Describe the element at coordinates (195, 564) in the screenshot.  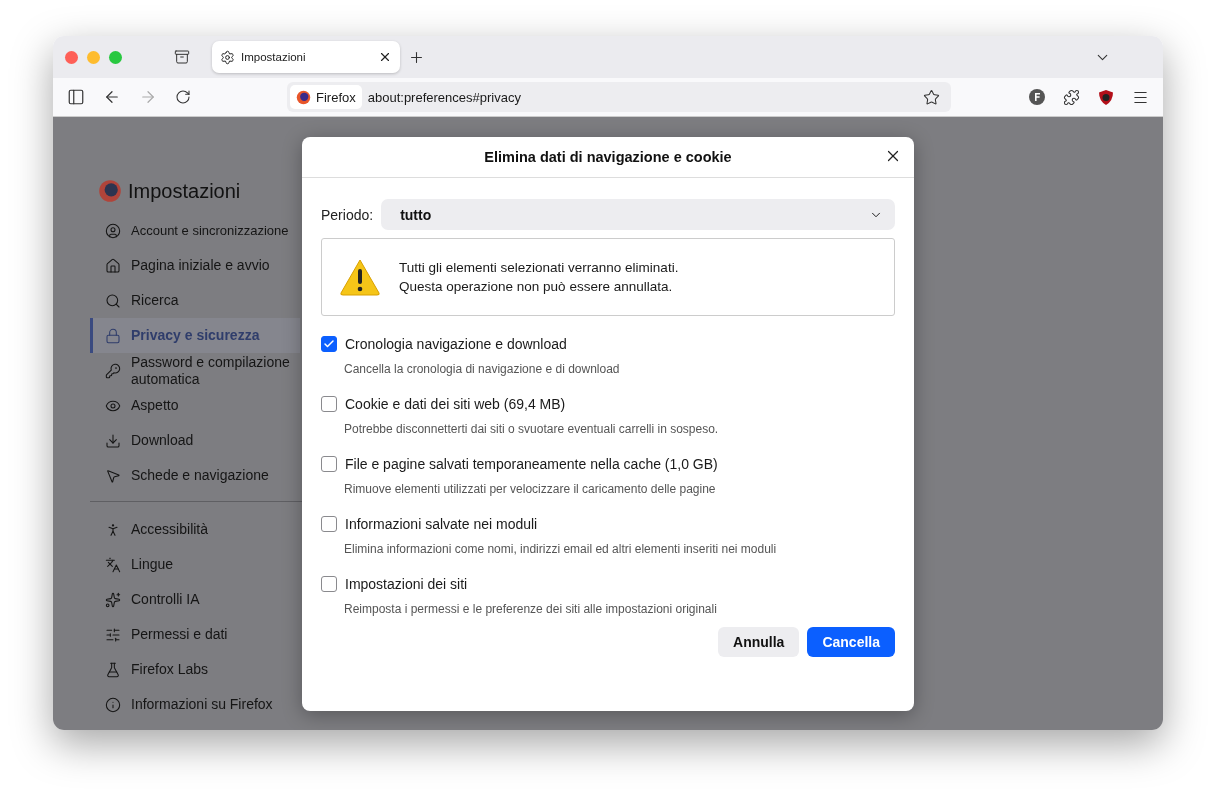
I see `sidebar-item: Lingue` at that location.